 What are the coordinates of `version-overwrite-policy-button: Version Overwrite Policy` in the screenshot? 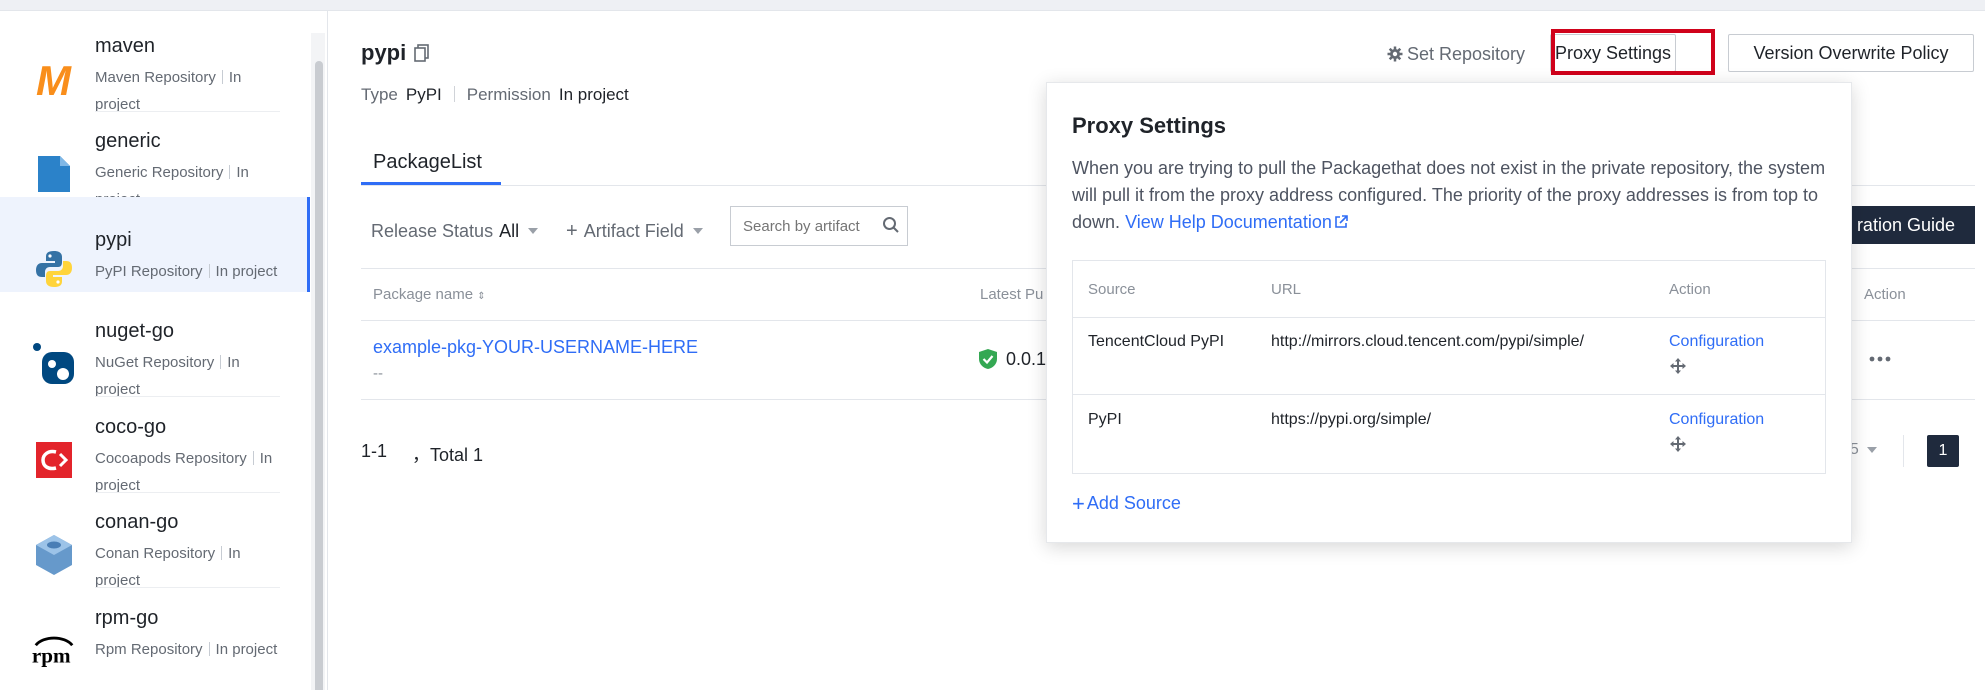 It's located at (1851, 53).